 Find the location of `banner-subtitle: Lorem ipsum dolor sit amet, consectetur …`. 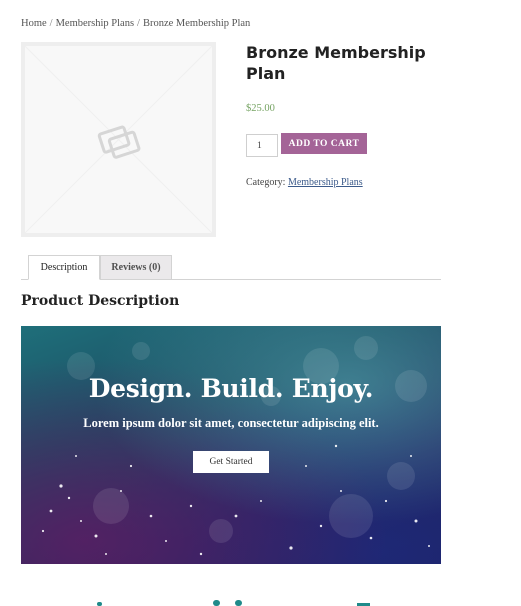

banner-subtitle: Lorem ipsum dolor sit amet, consectetur … is located at coordinates (231, 423).